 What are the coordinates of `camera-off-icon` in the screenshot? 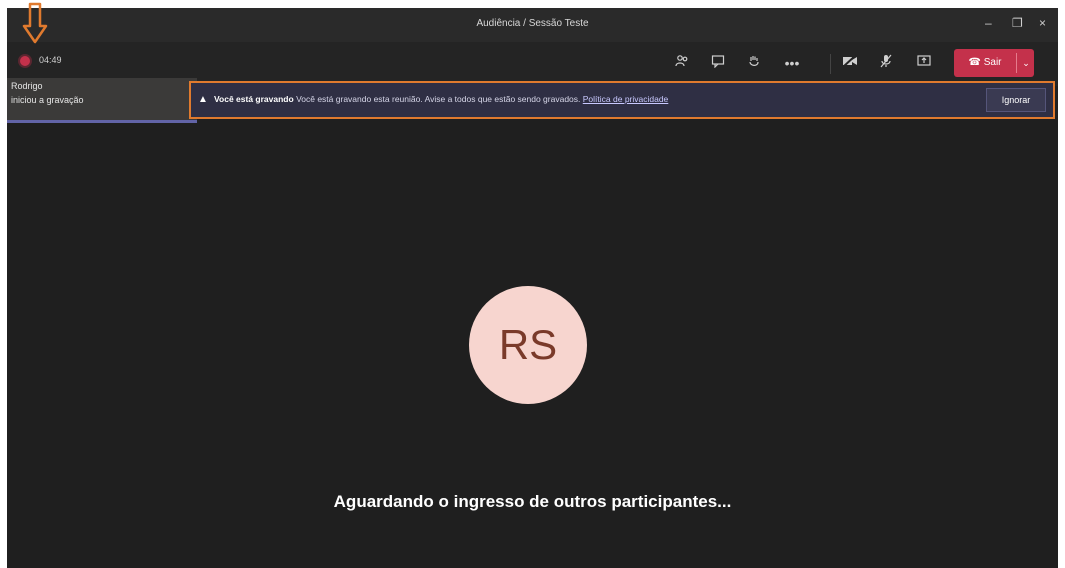 It's located at (850, 63).